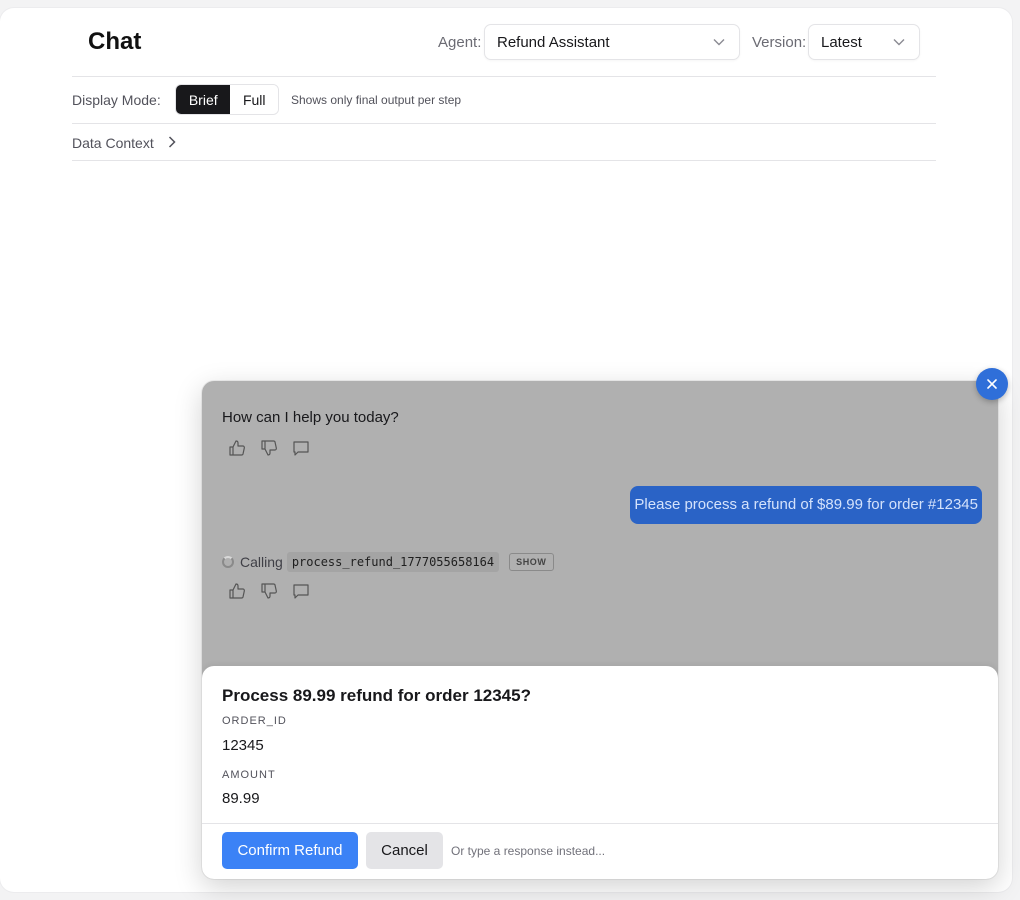 This screenshot has height=900, width=1020. Describe the element at coordinates (779, 42) in the screenshot. I see `version-label: Version:` at that location.